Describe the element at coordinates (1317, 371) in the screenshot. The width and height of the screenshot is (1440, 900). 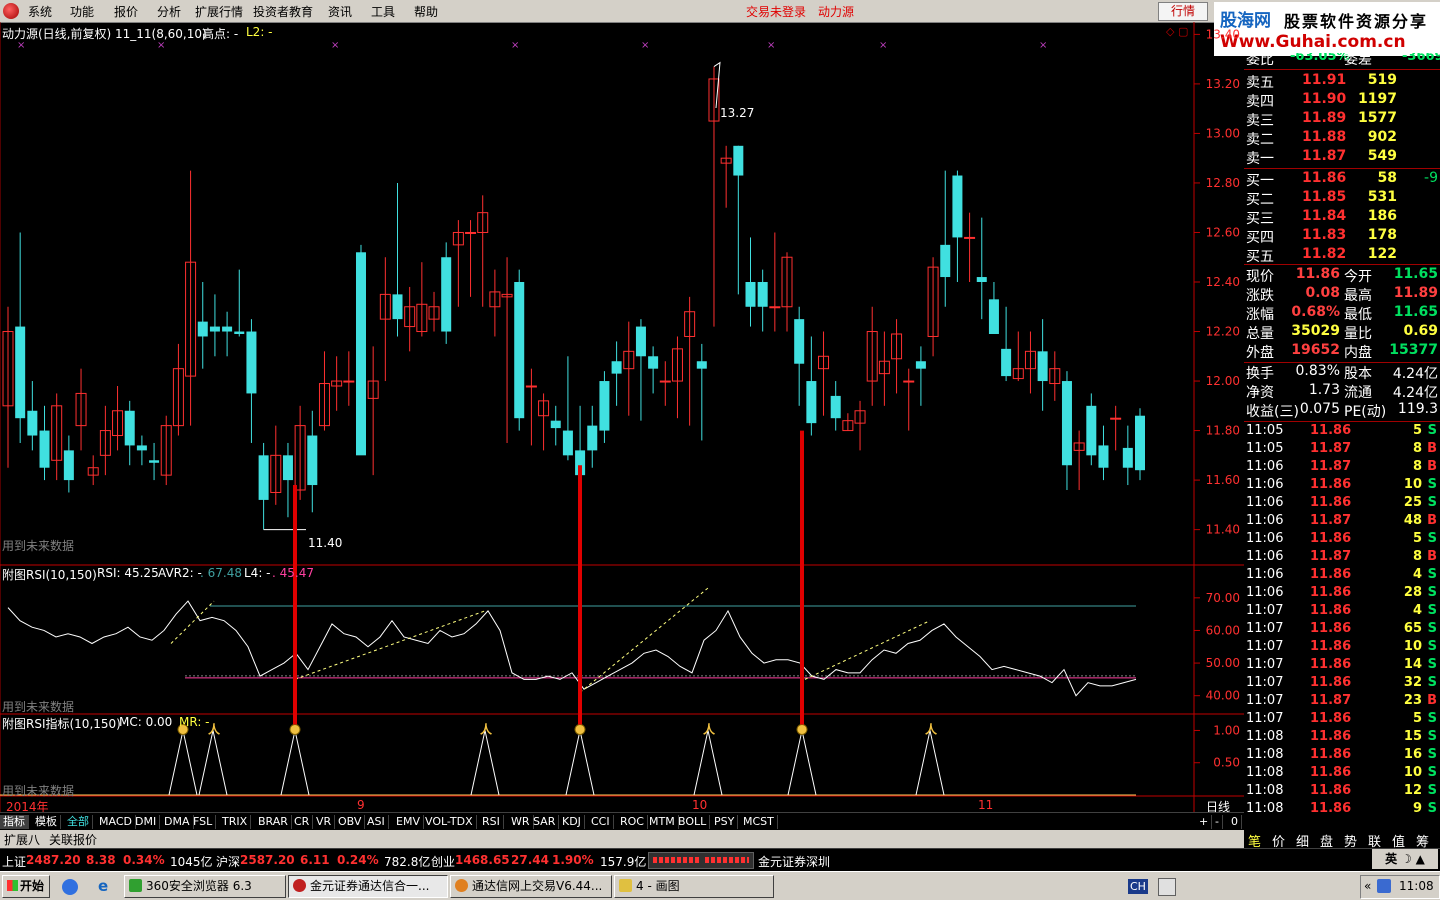
I see `stat2-value: 0.83%` at that location.